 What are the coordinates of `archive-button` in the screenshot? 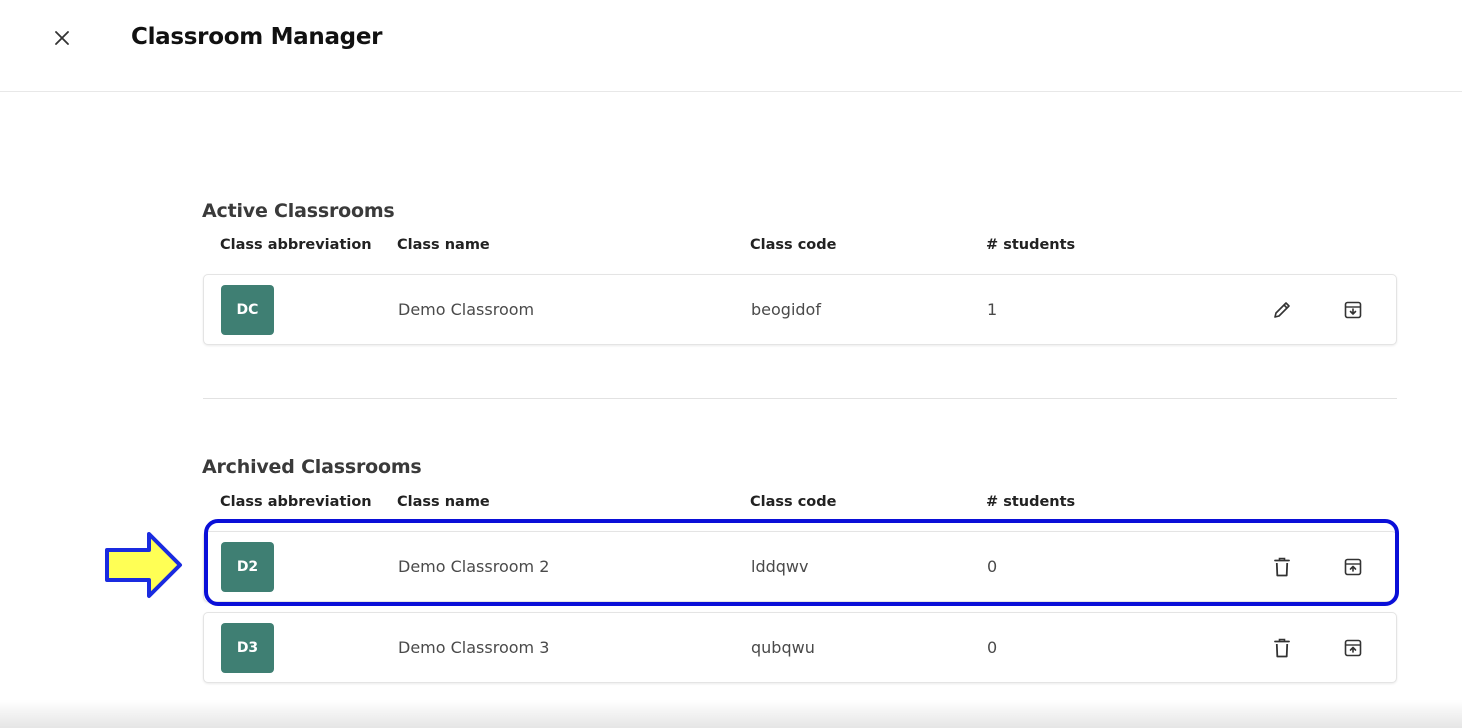 It's located at (1353, 310).